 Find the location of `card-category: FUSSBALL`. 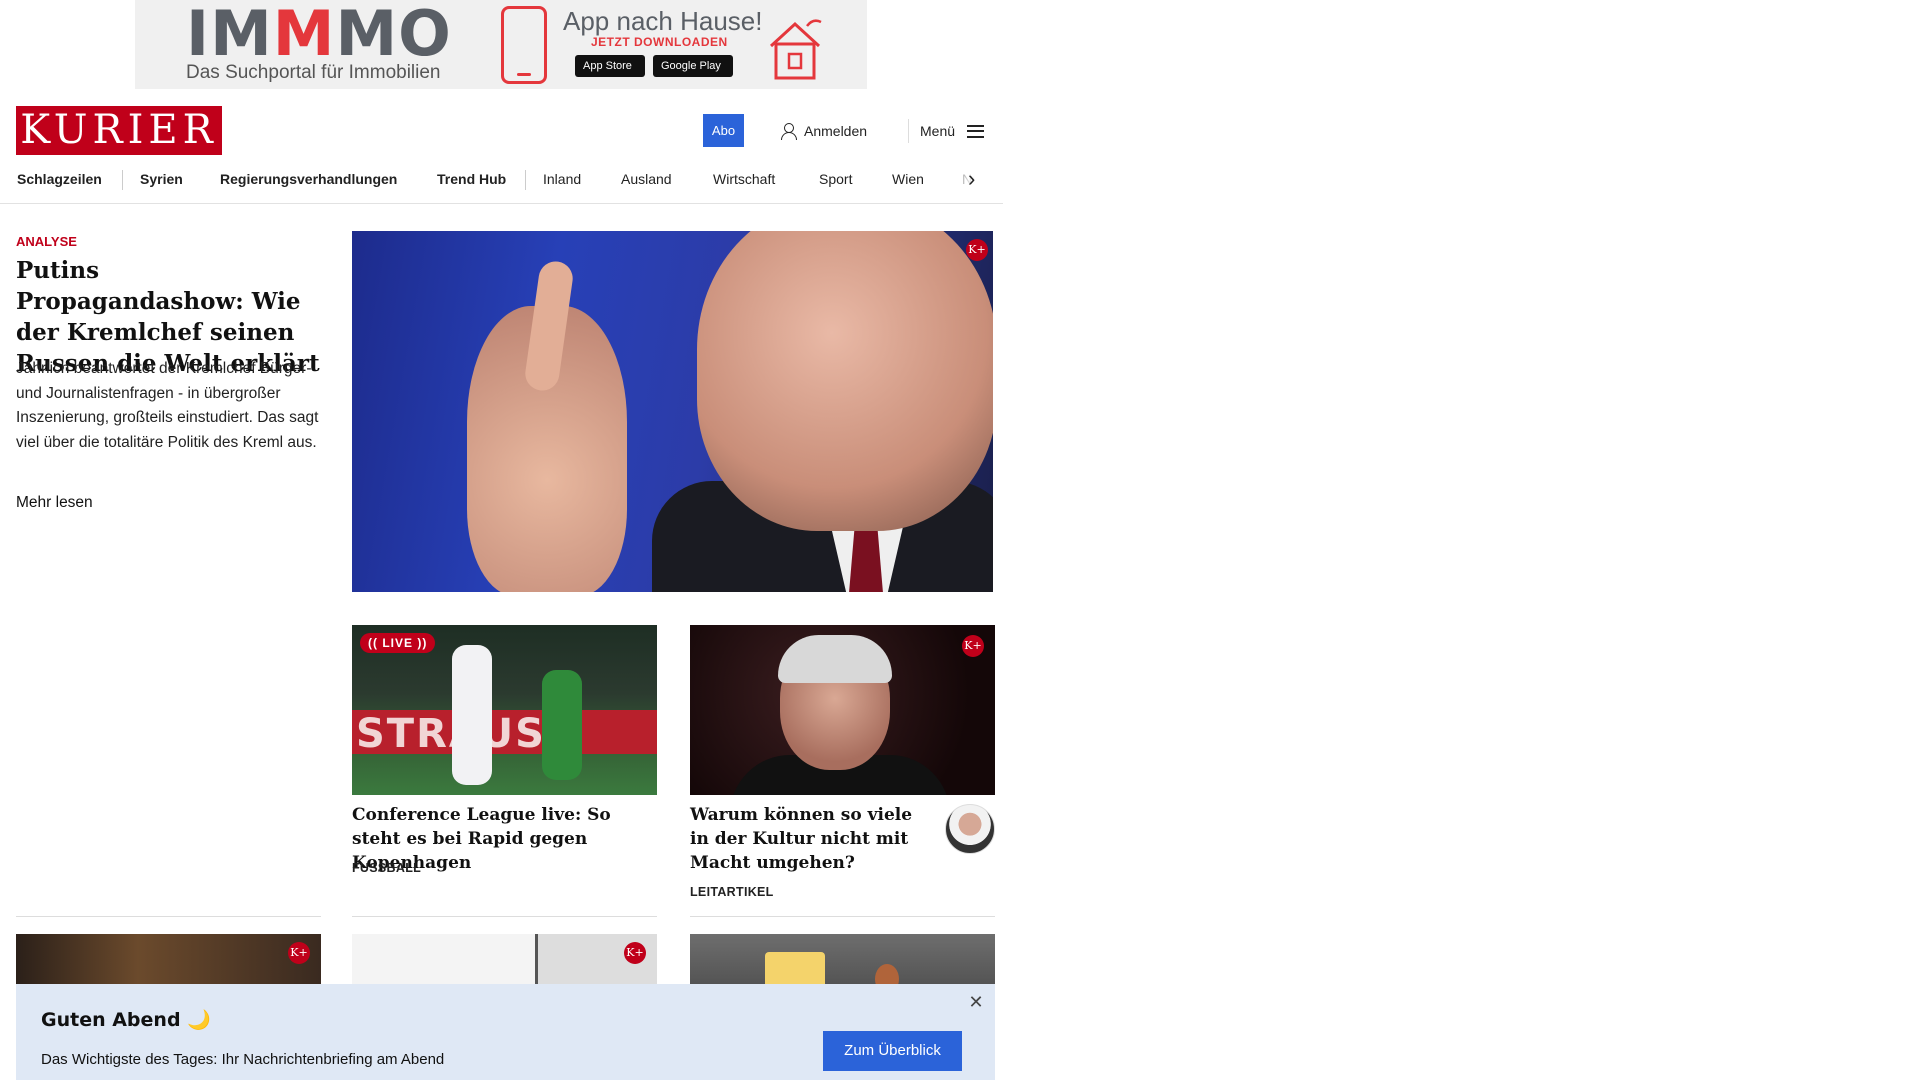

card-category: FUSSBALL is located at coordinates (386, 868).